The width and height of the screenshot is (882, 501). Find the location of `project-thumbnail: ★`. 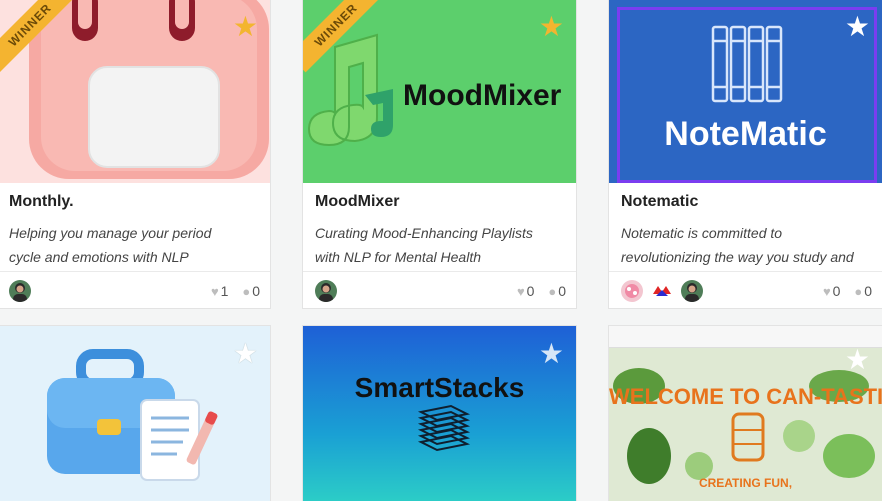

project-thumbnail: ★ is located at coordinates (135, 413).